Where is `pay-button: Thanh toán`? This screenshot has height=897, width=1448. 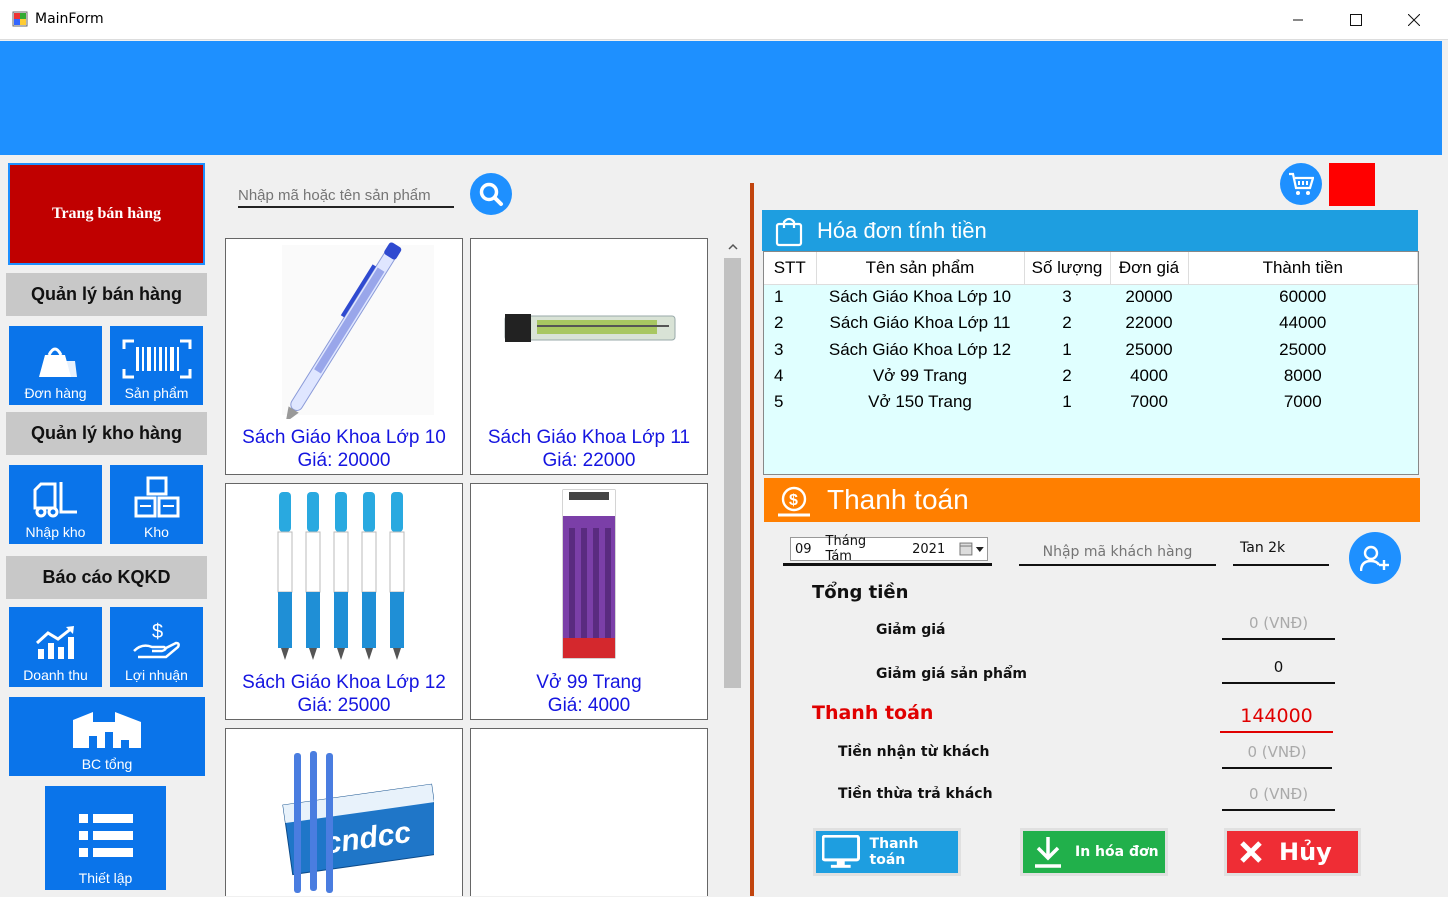
pay-button: Thanh toán is located at coordinates (887, 852).